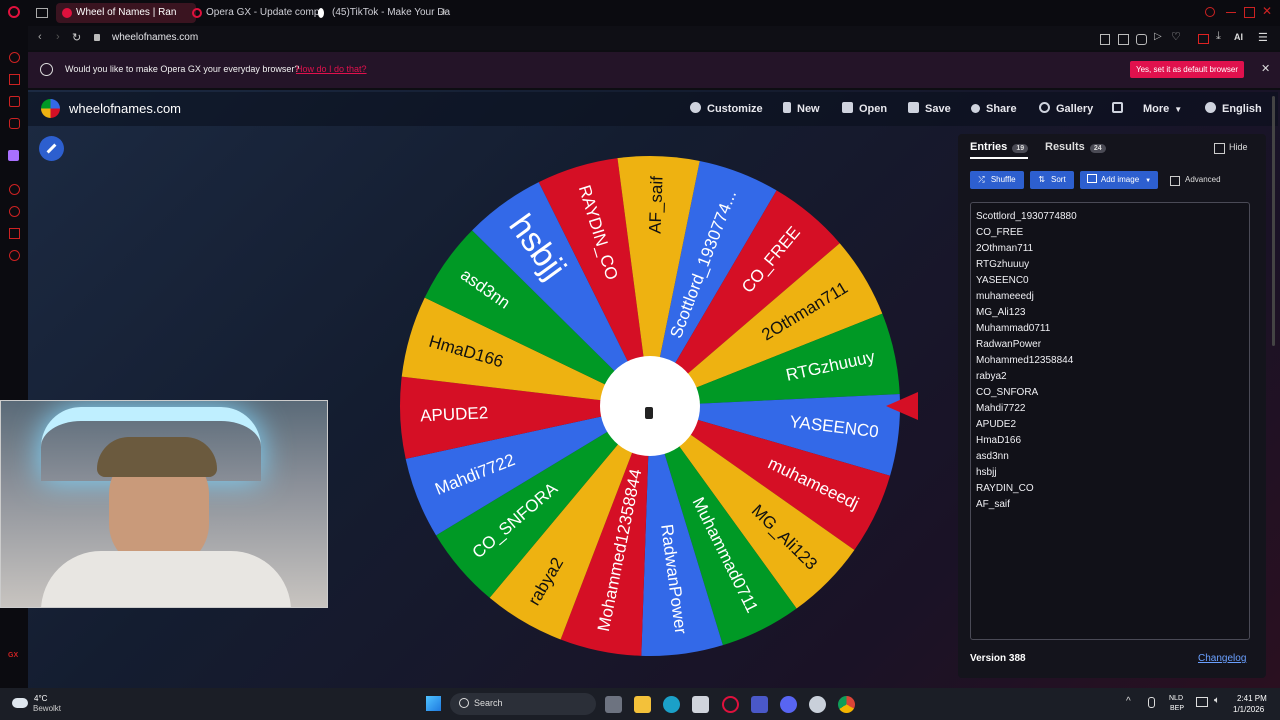 This screenshot has height=720, width=1280. What do you see at coordinates (13, 655) in the screenshot?
I see `gx-logo-icon: GX` at bounding box center [13, 655].